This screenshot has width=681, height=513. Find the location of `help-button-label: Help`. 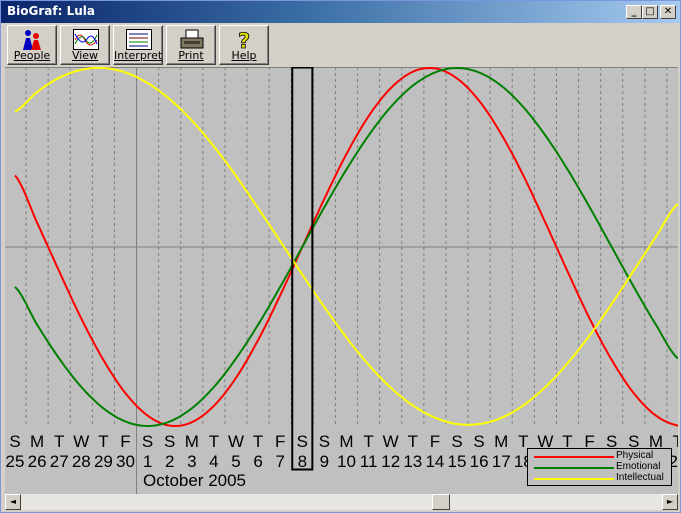

help-button-label: Help is located at coordinates (244, 55).